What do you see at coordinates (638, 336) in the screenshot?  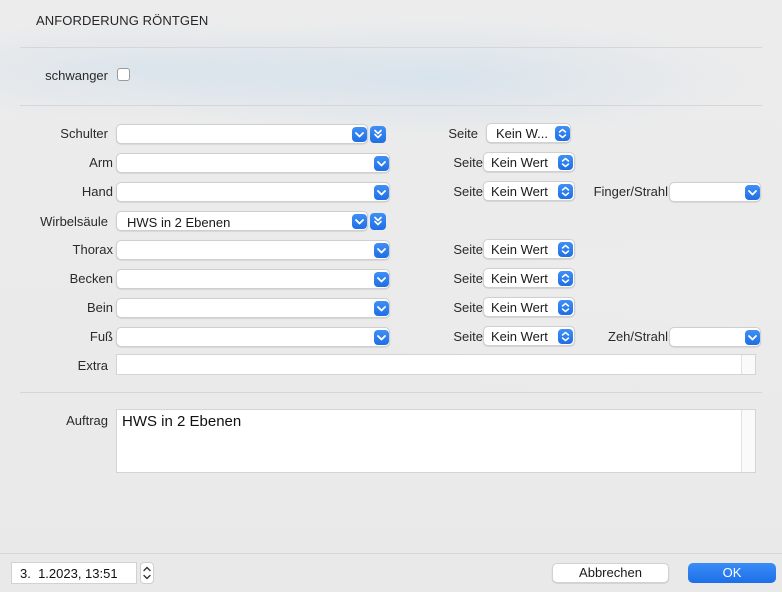 I see `zeh-strahl-label: Zeh/Strahl` at bounding box center [638, 336].